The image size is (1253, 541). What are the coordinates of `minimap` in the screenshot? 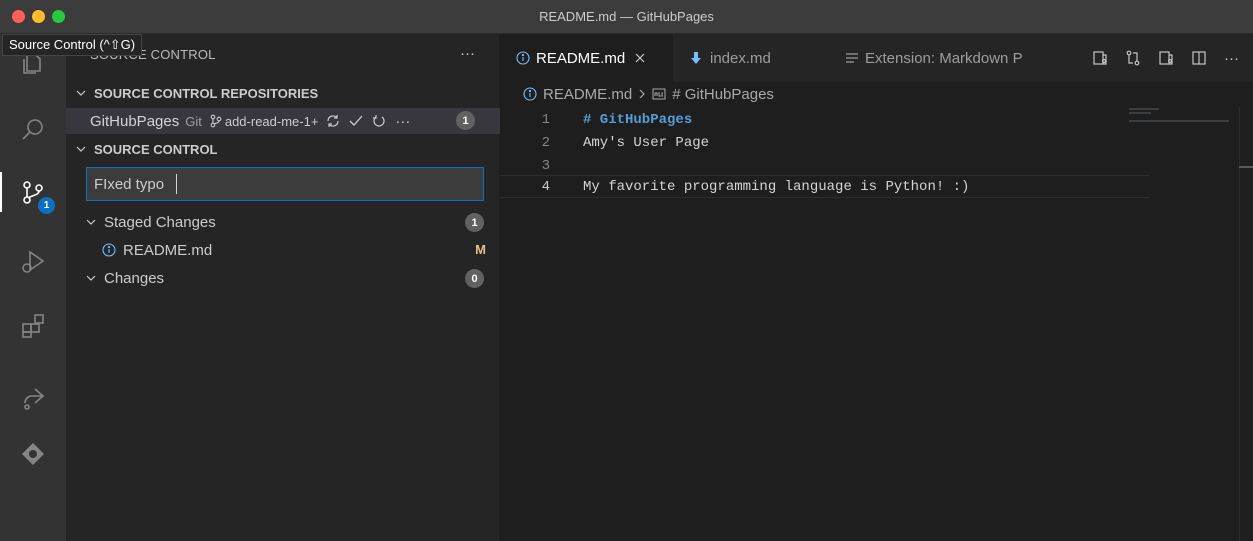 It's located at (1184, 126).